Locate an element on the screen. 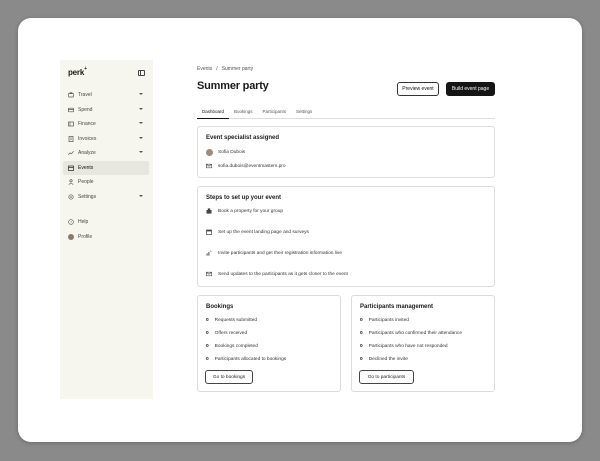 The width and height of the screenshot is (600, 461). logo-text: perk is located at coordinates (76, 72).